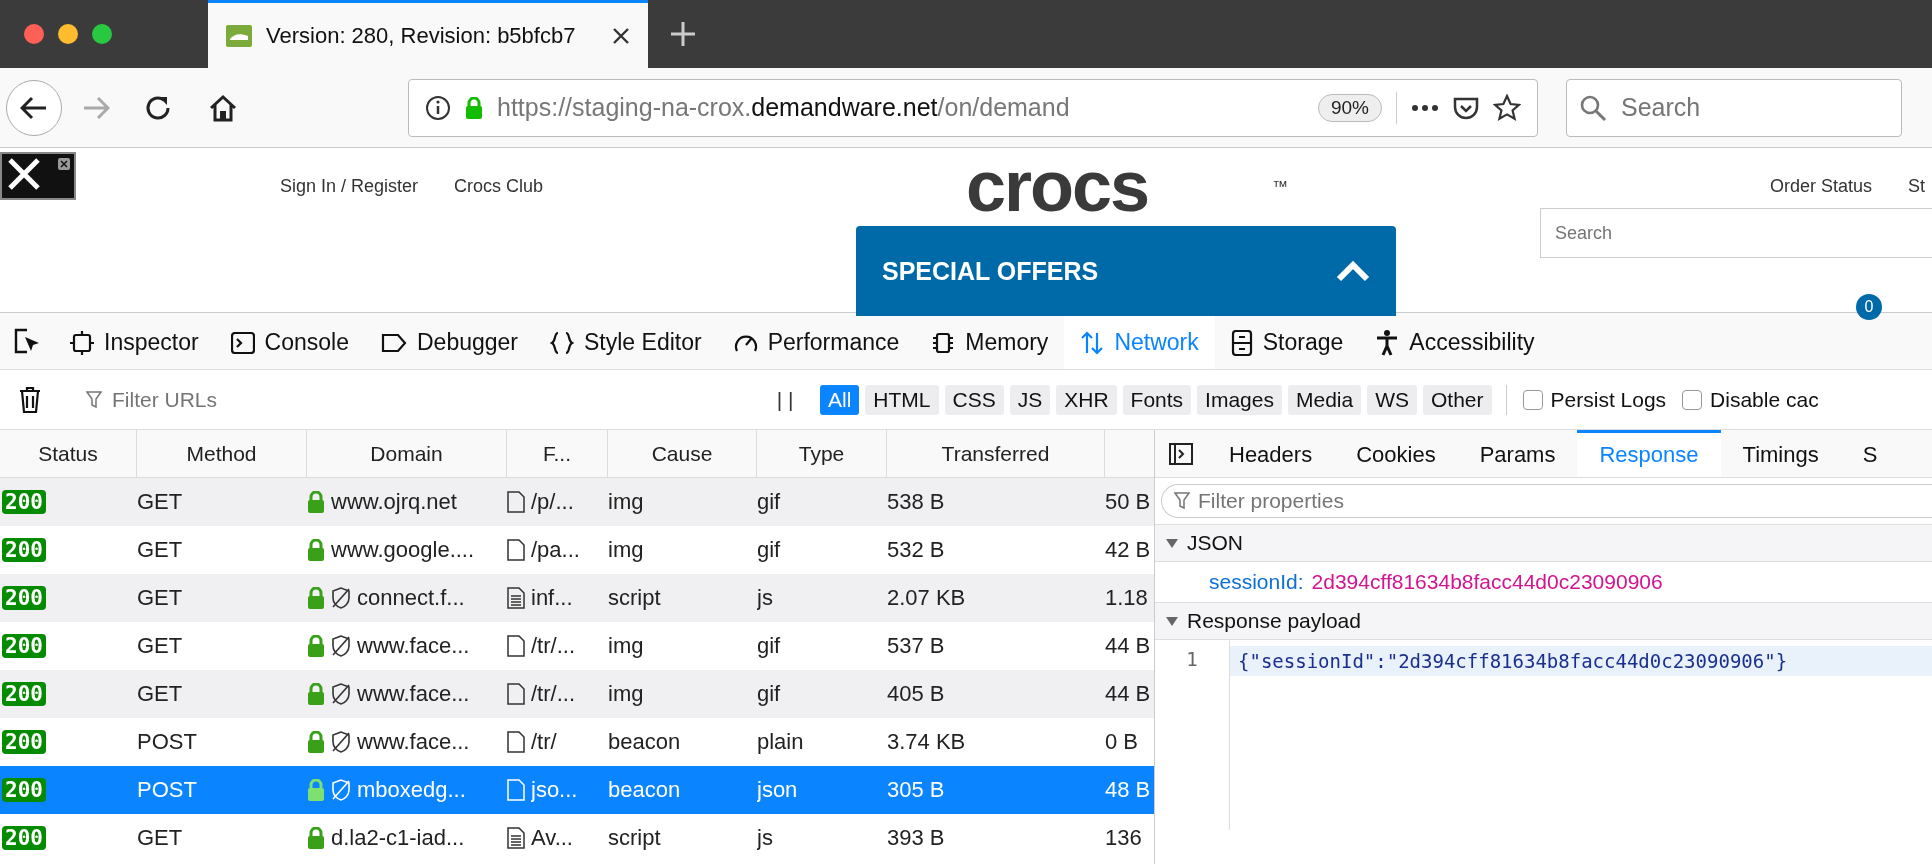  What do you see at coordinates (160, 502) in the screenshot?
I see `method-cell-text: GET` at bounding box center [160, 502].